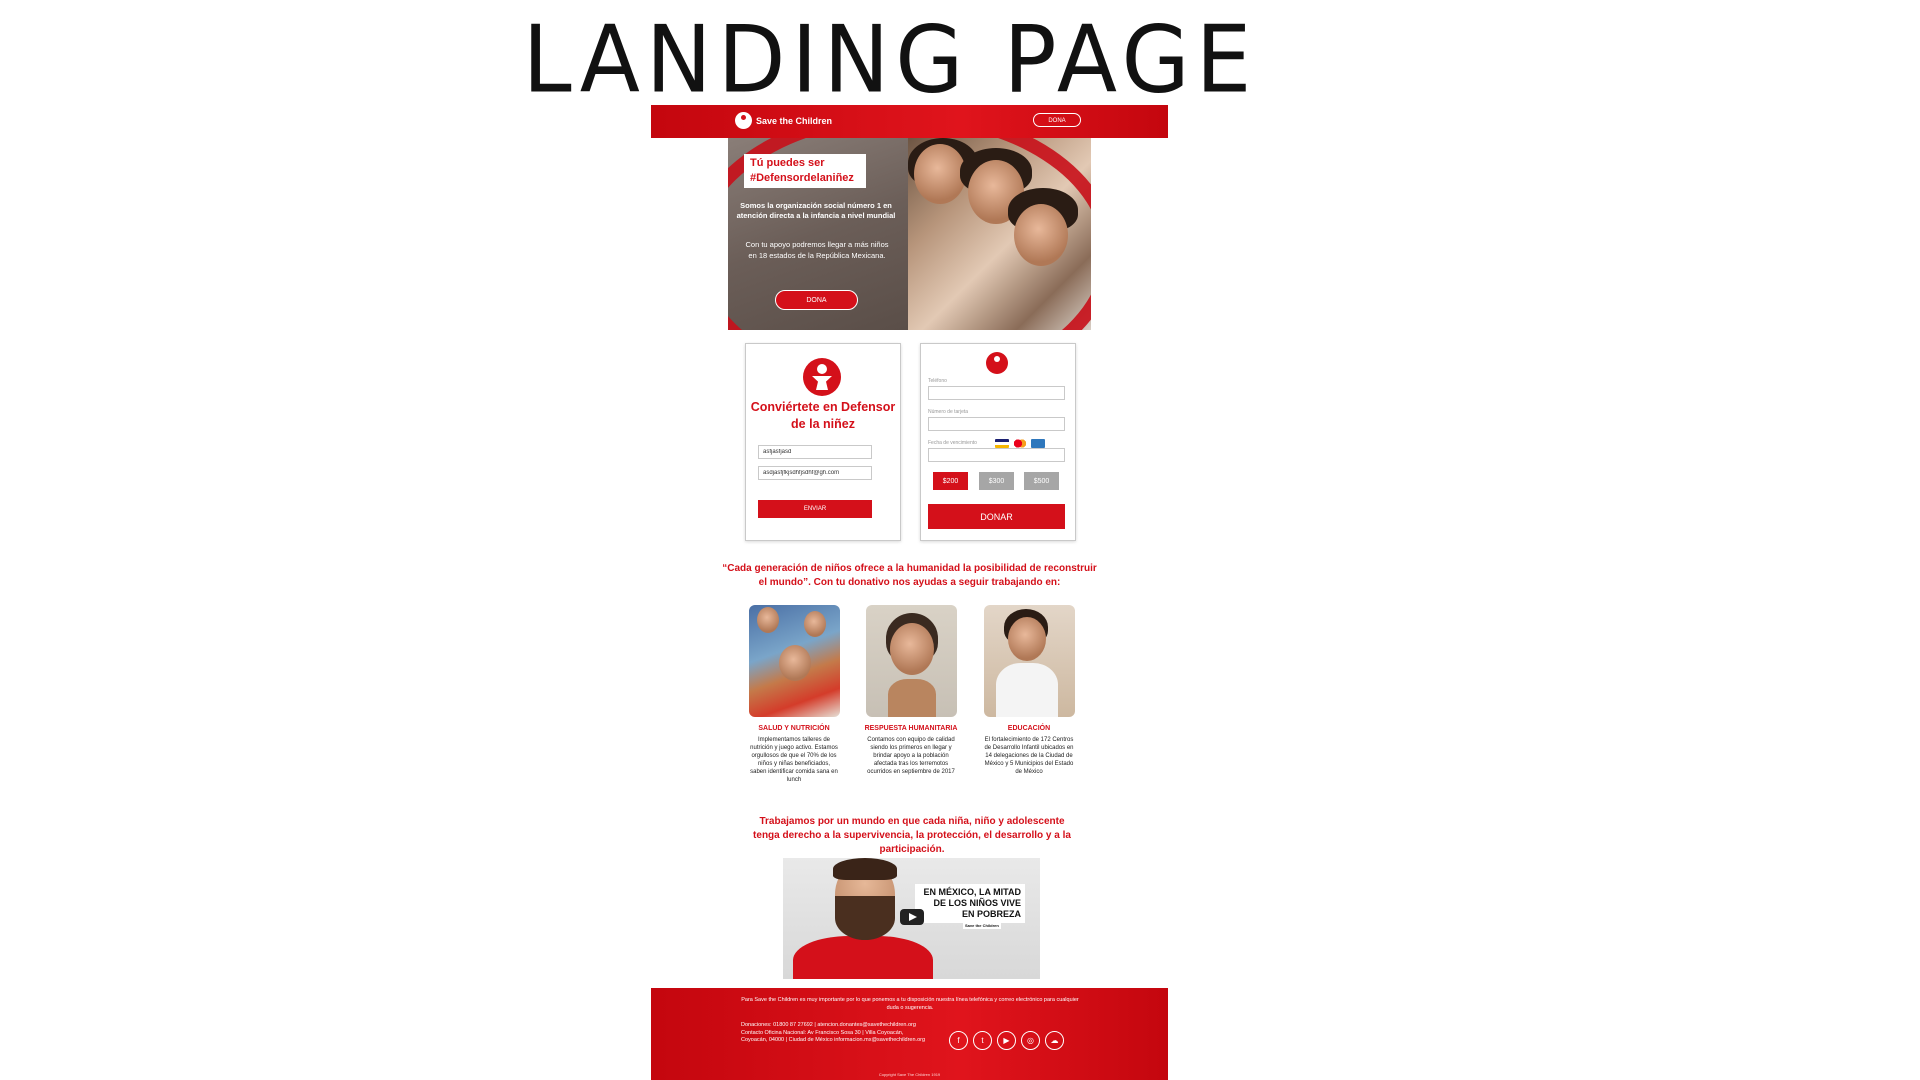 The image size is (1920, 1080). What do you see at coordinates (996, 393) in the screenshot?
I see `phone-input` at bounding box center [996, 393].